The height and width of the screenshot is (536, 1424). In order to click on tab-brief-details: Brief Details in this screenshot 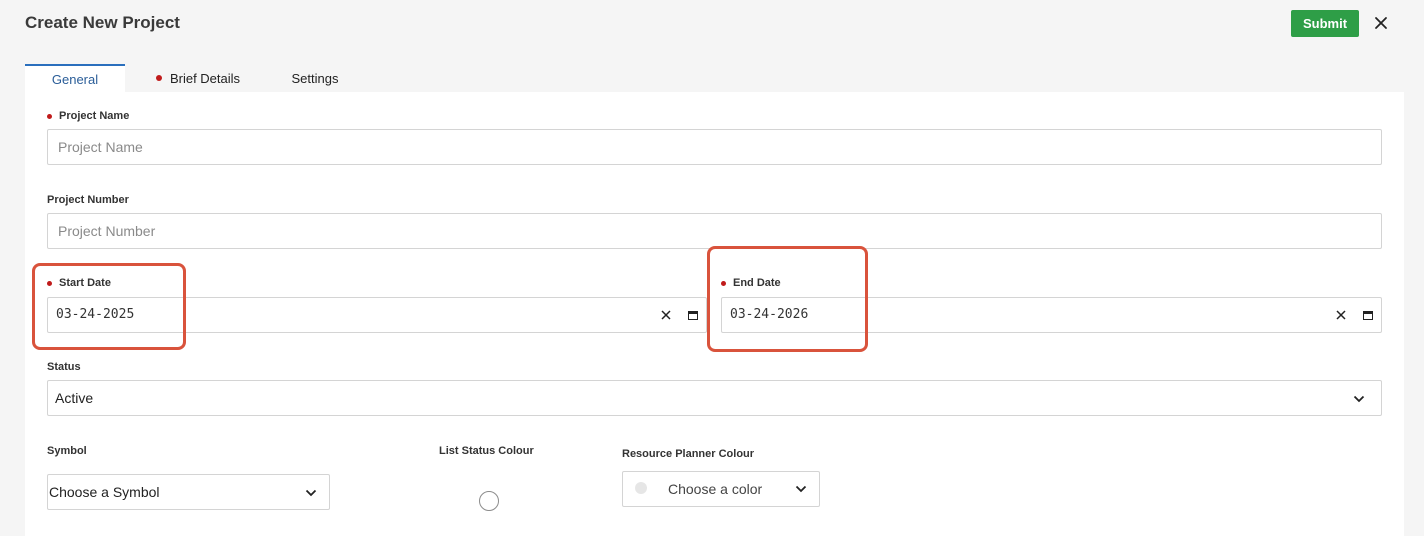, I will do `click(198, 78)`.